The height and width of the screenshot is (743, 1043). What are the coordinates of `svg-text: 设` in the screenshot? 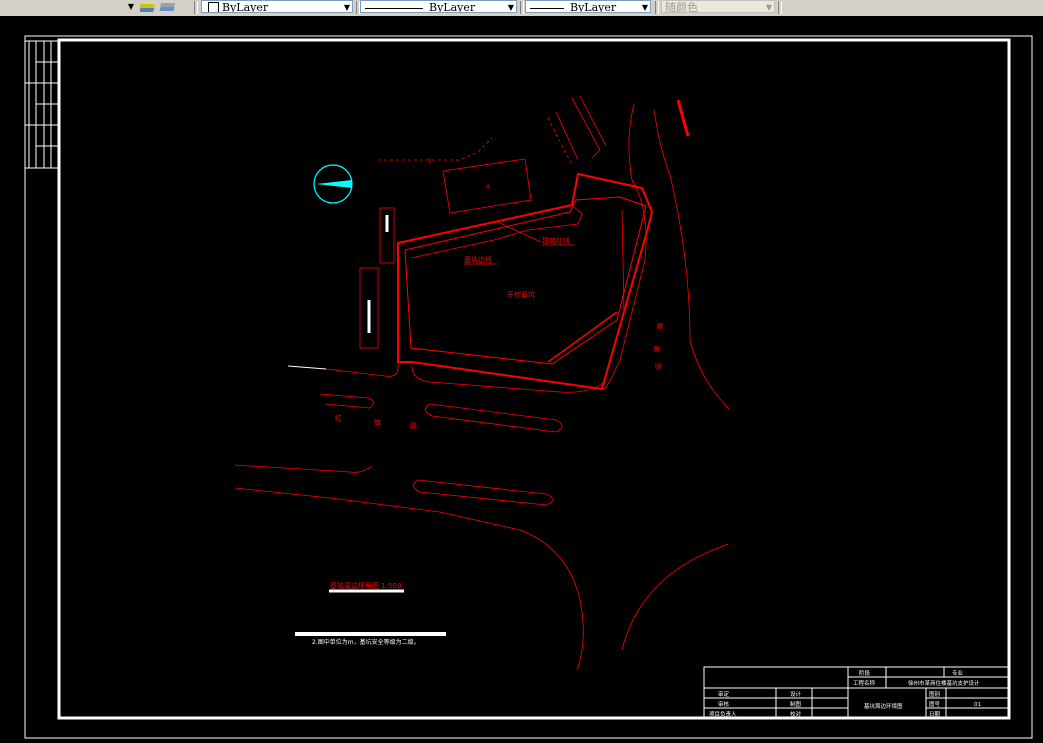 It's located at (658, 366).